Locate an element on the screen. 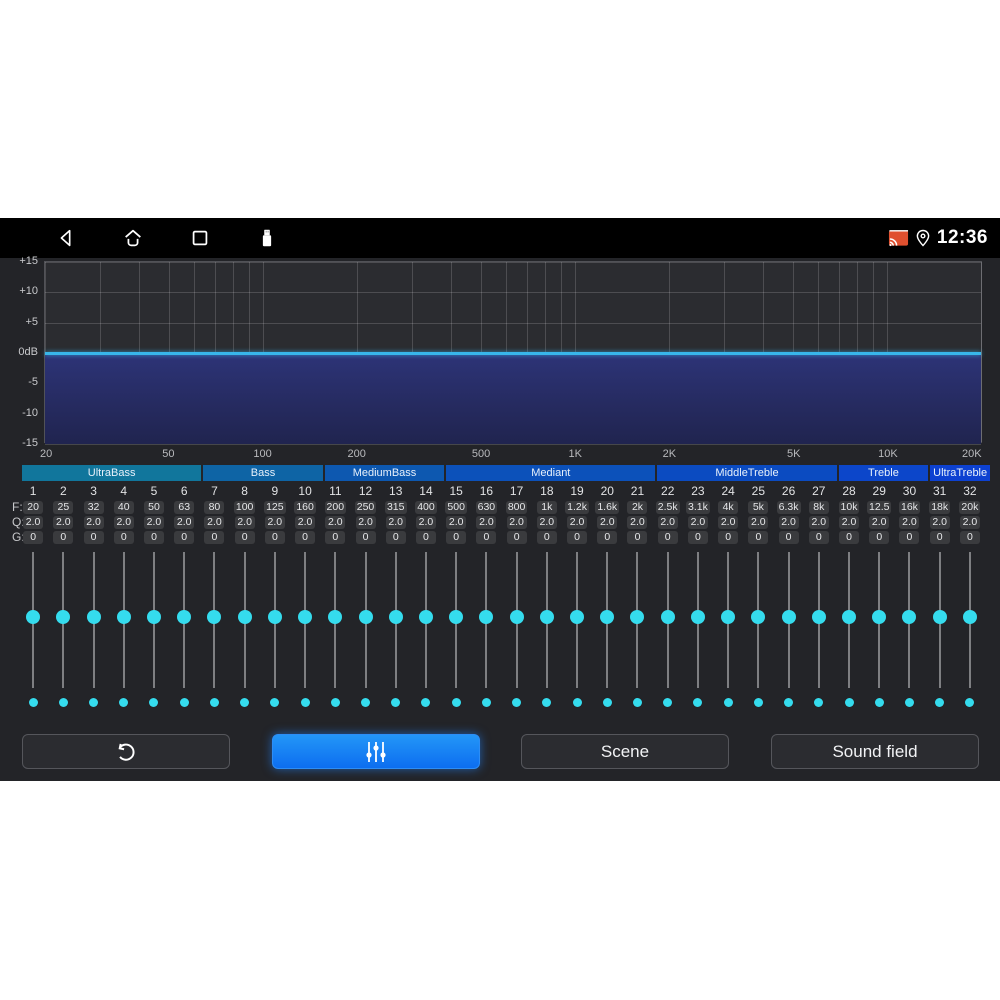 Image resolution: width=1000 pixels, height=1000 pixels. channel-number: 23 is located at coordinates (698, 492).